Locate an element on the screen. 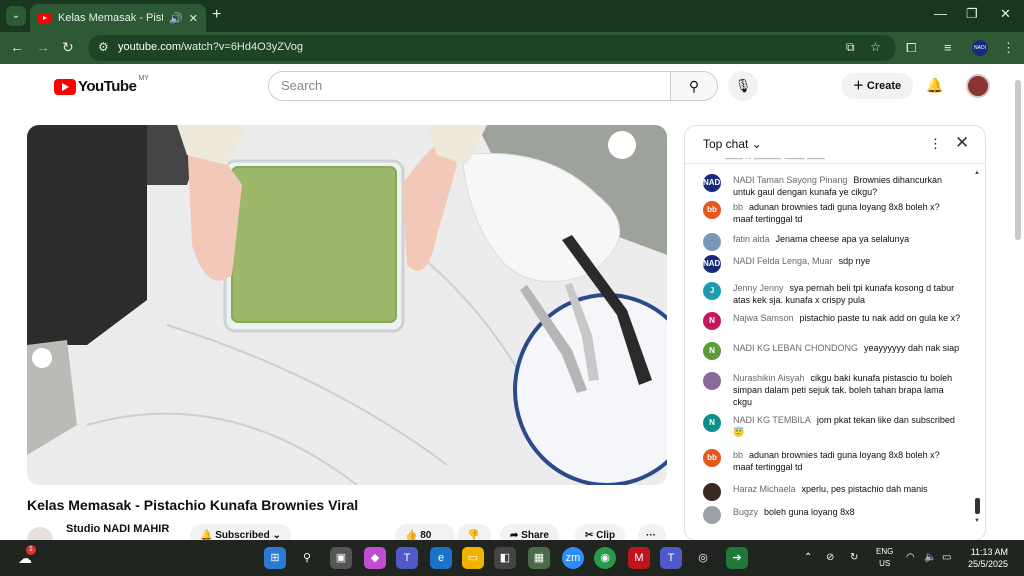  teams-work-icon: T is located at coordinates (671, 558).